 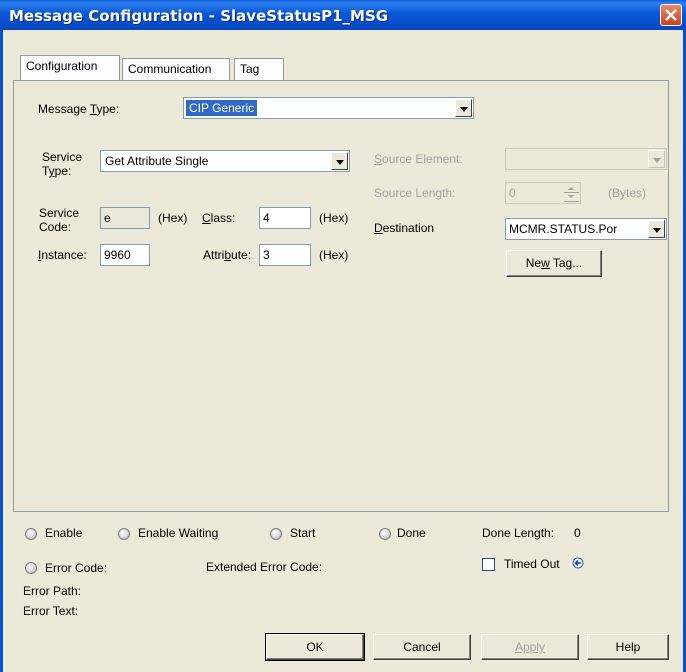 I want to click on tab-tag: Tag, so click(x=259, y=69).